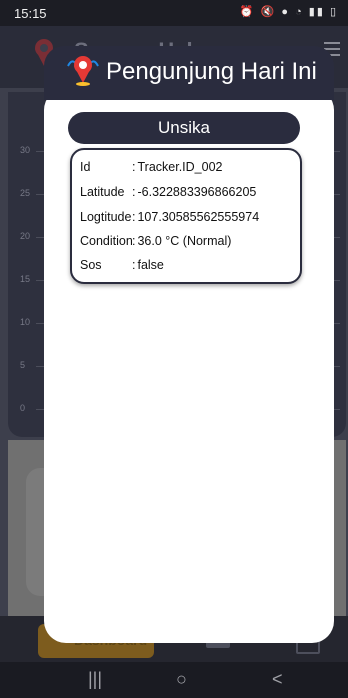  What do you see at coordinates (25, 322) in the screenshot?
I see `y-tick-label: 10` at bounding box center [25, 322].